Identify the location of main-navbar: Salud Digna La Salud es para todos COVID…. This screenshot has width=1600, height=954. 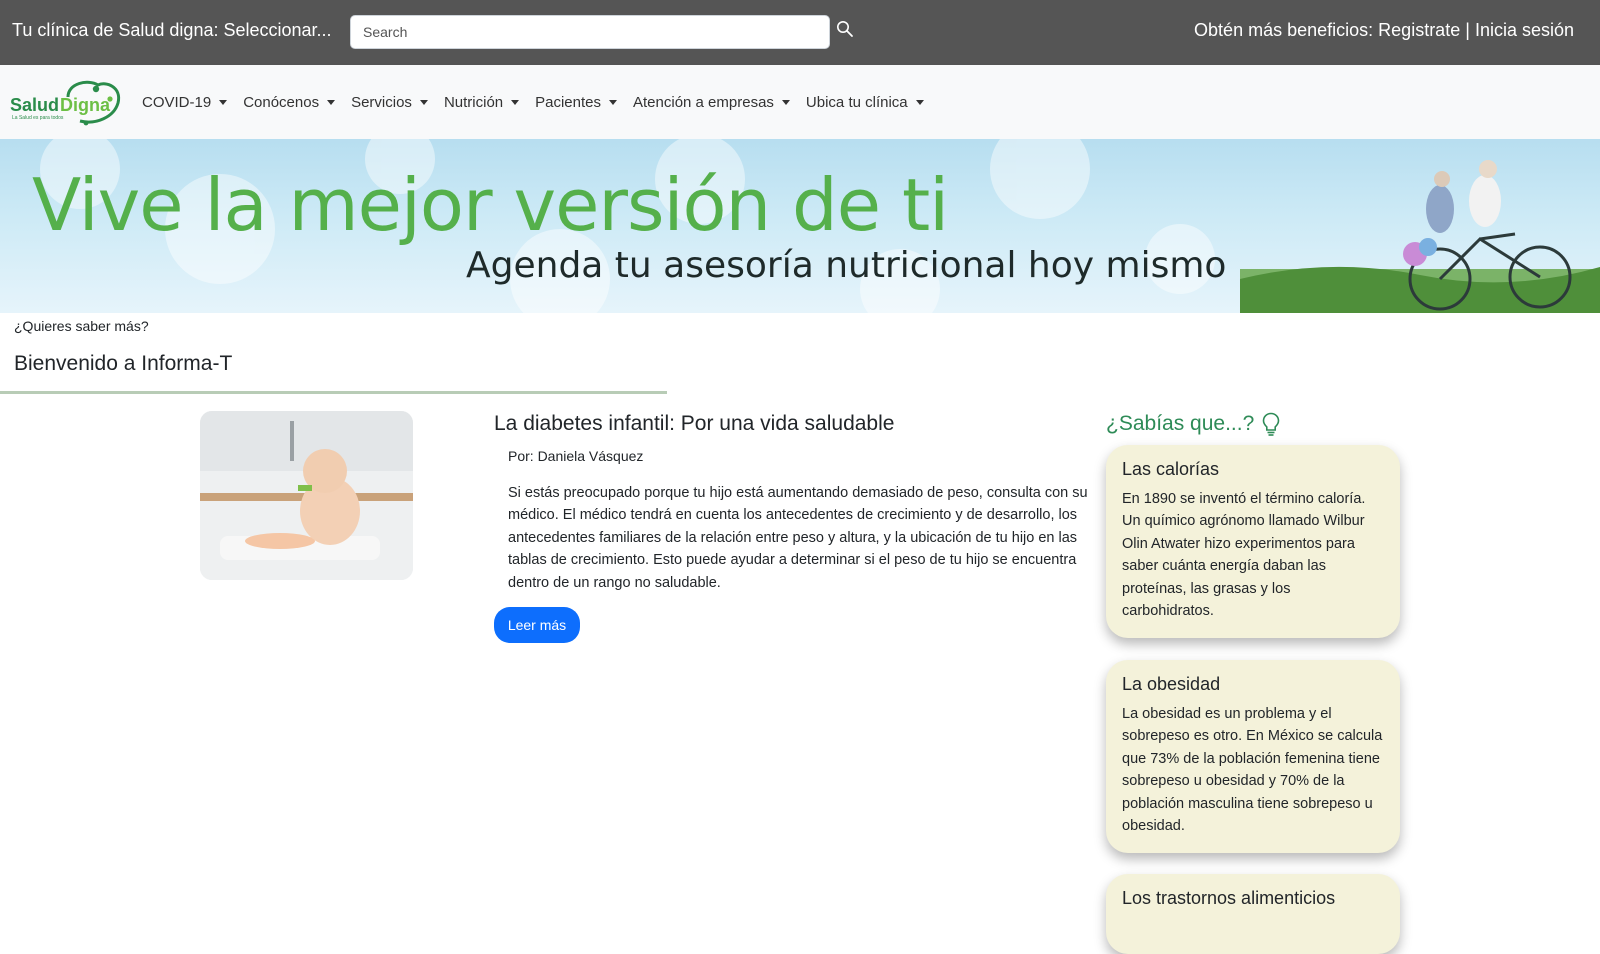
(800, 102).